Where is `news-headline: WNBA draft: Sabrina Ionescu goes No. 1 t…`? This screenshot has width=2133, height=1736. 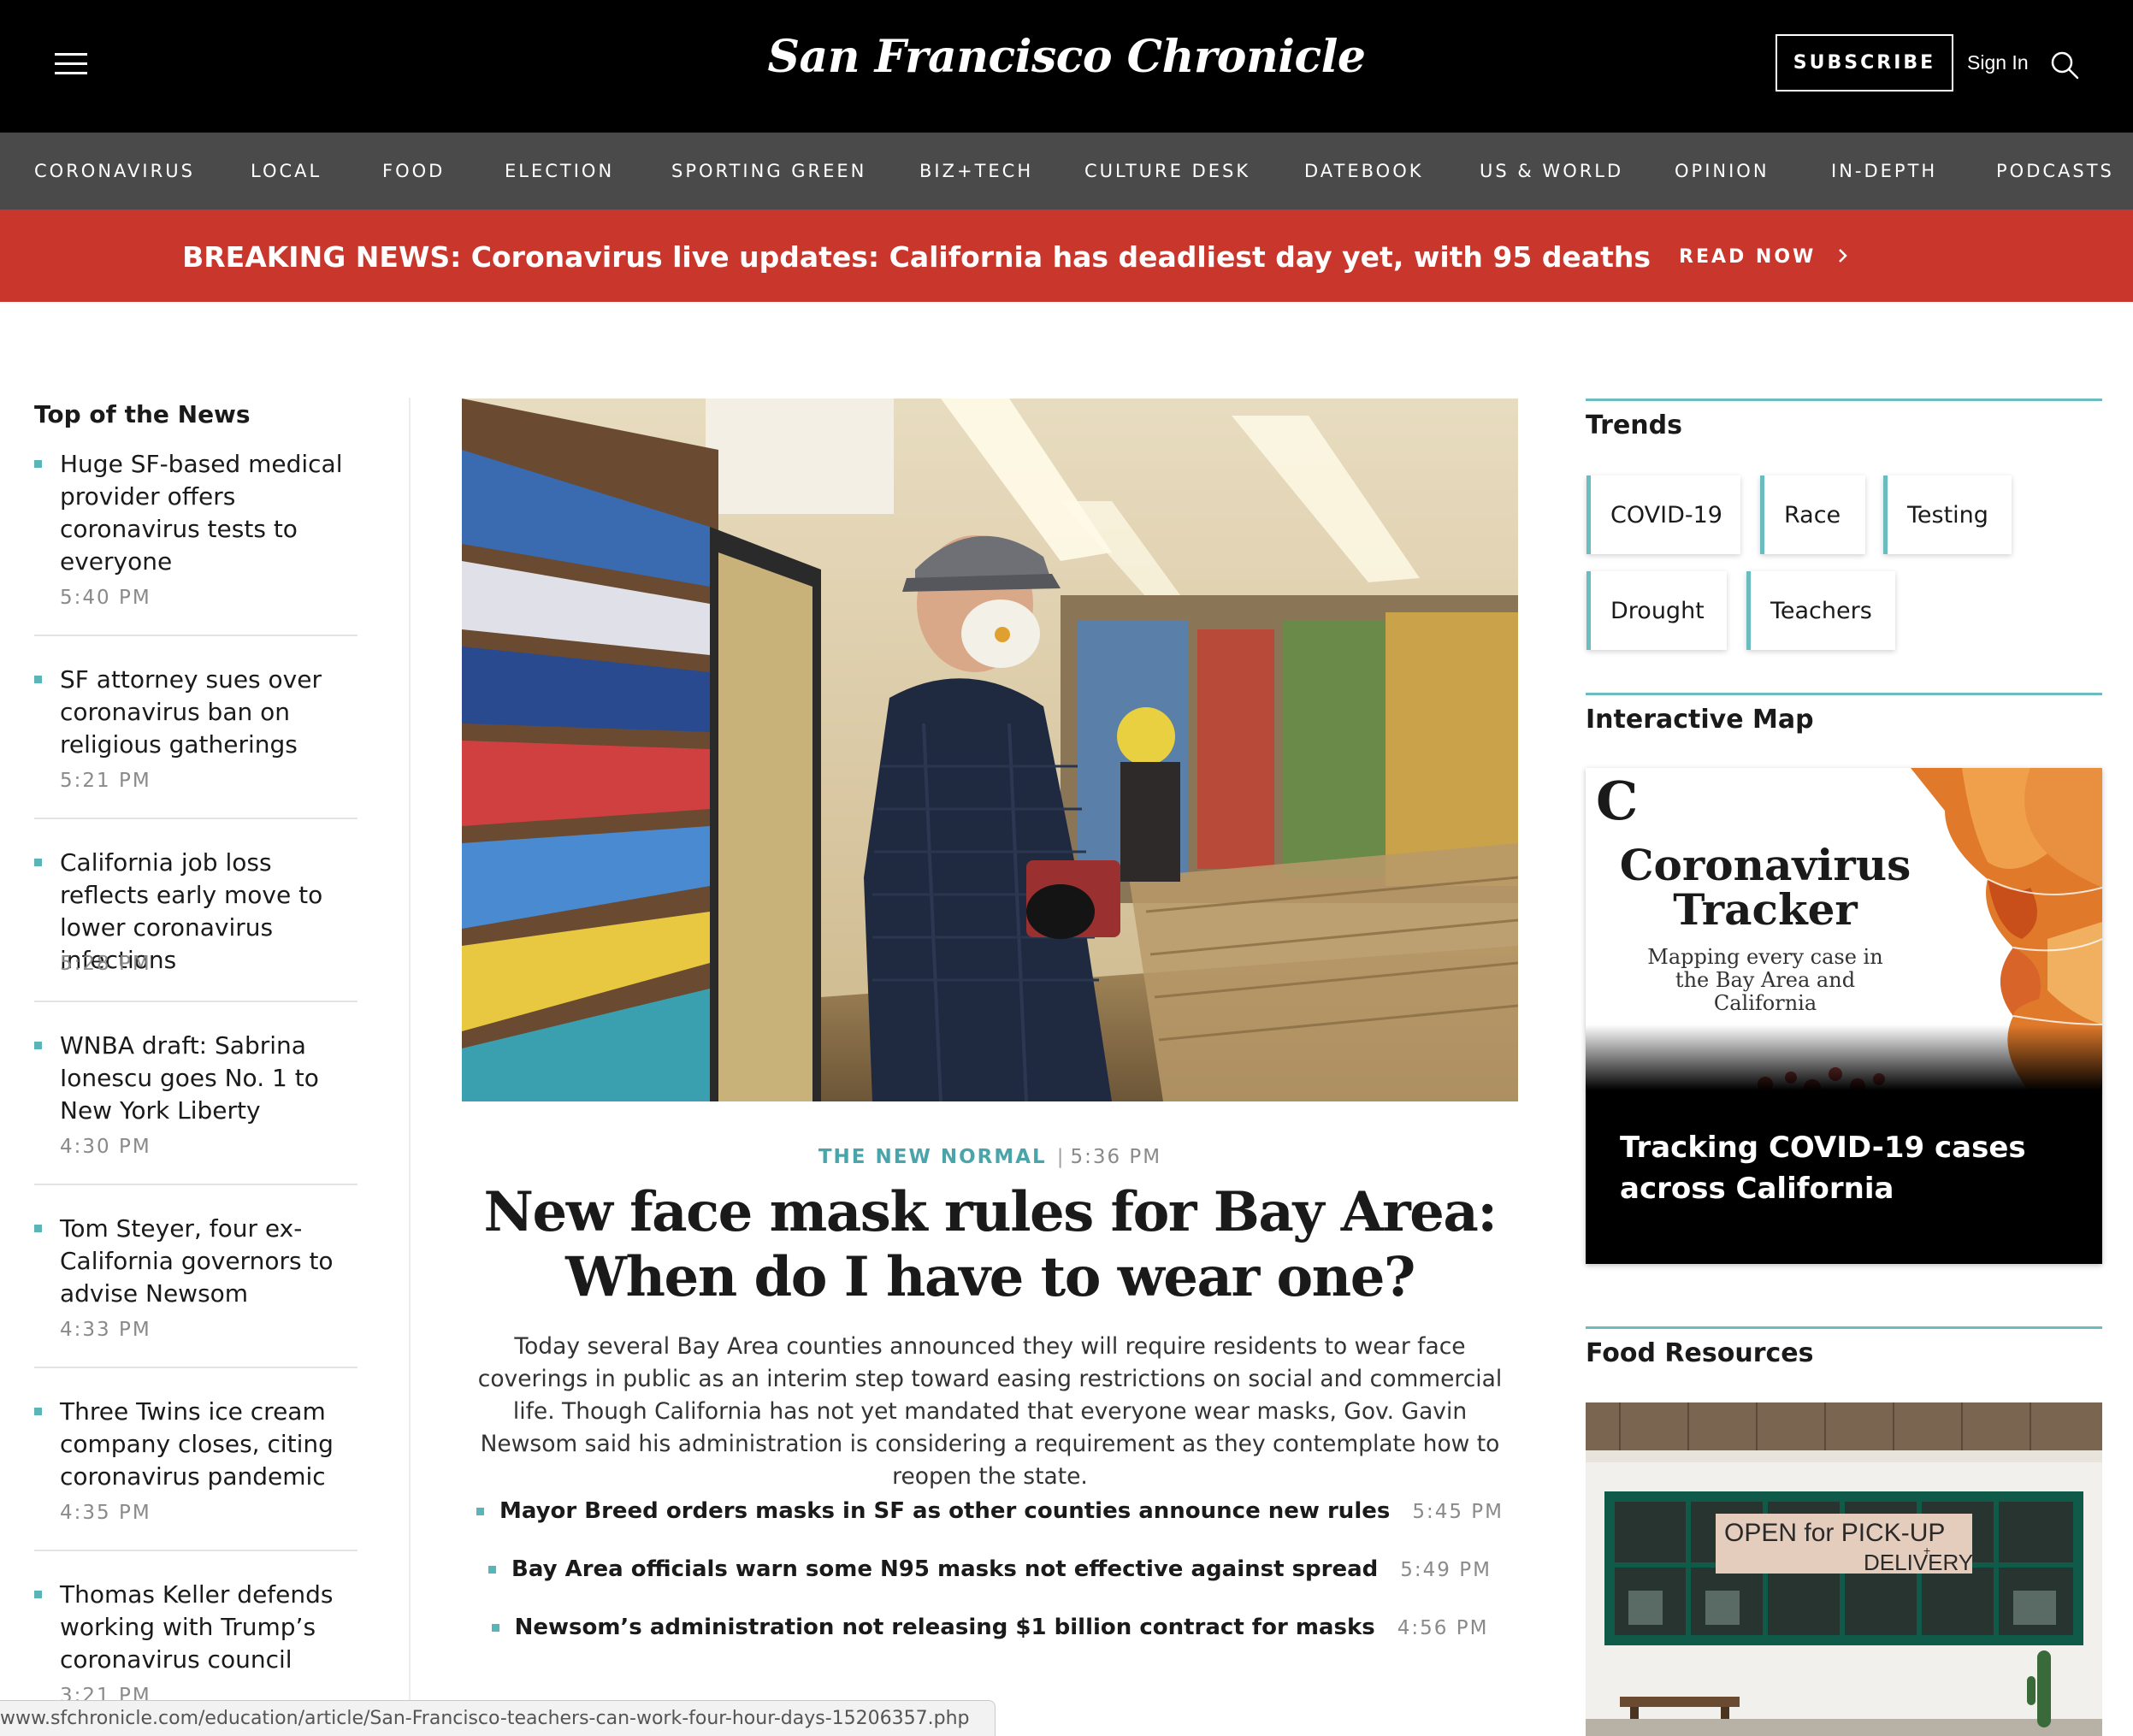
news-headline: WNBA draft: Sabrina Ionescu goes No. 1 t… is located at coordinates (214, 1078).